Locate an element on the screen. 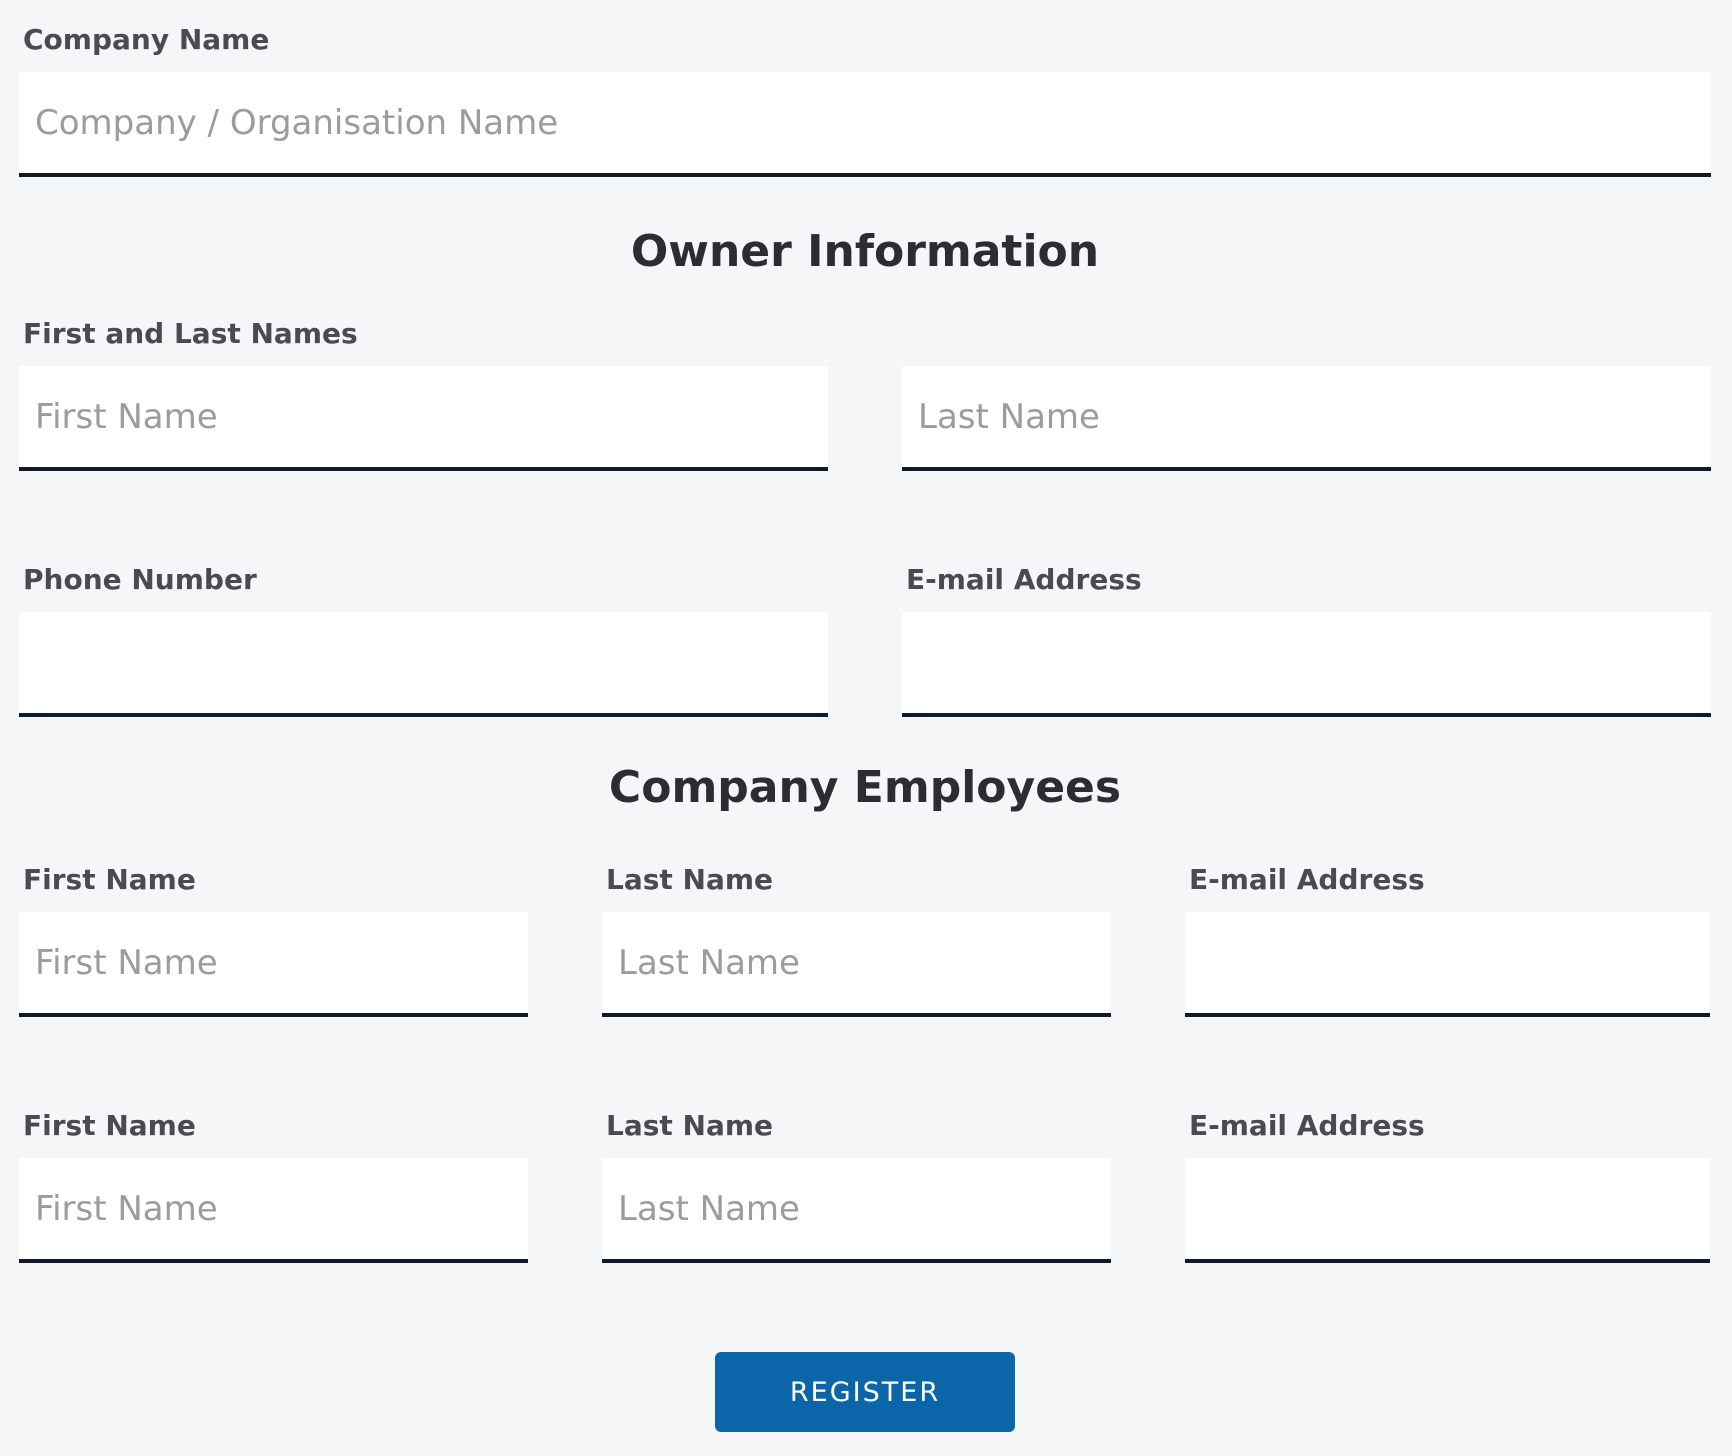 The width and height of the screenshot is (1732, 1456). employee-1-email-input is located at coordinates (1447, 964).